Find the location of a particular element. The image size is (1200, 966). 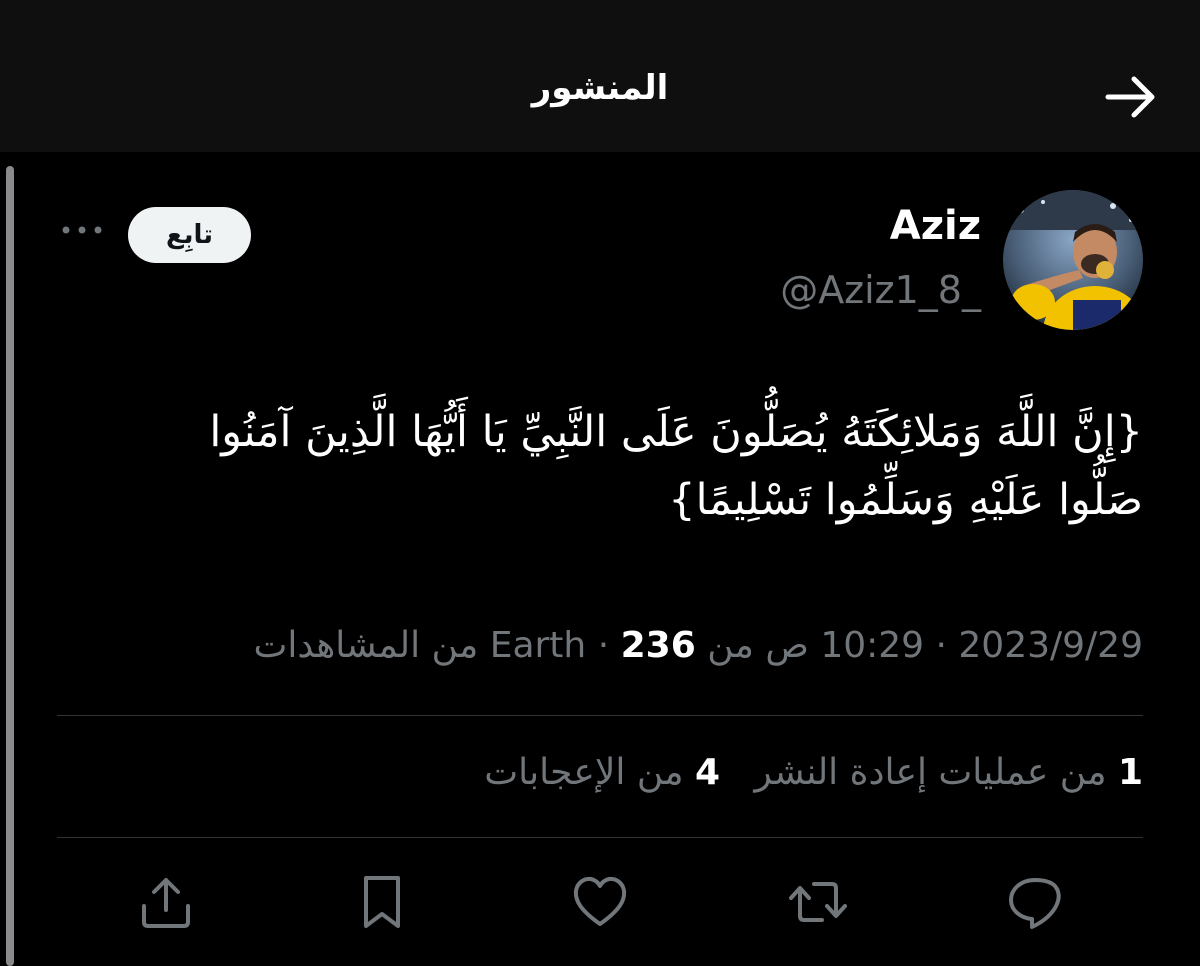

author-handle: @Aziz1_8_ is located at coordinates (840, 290).